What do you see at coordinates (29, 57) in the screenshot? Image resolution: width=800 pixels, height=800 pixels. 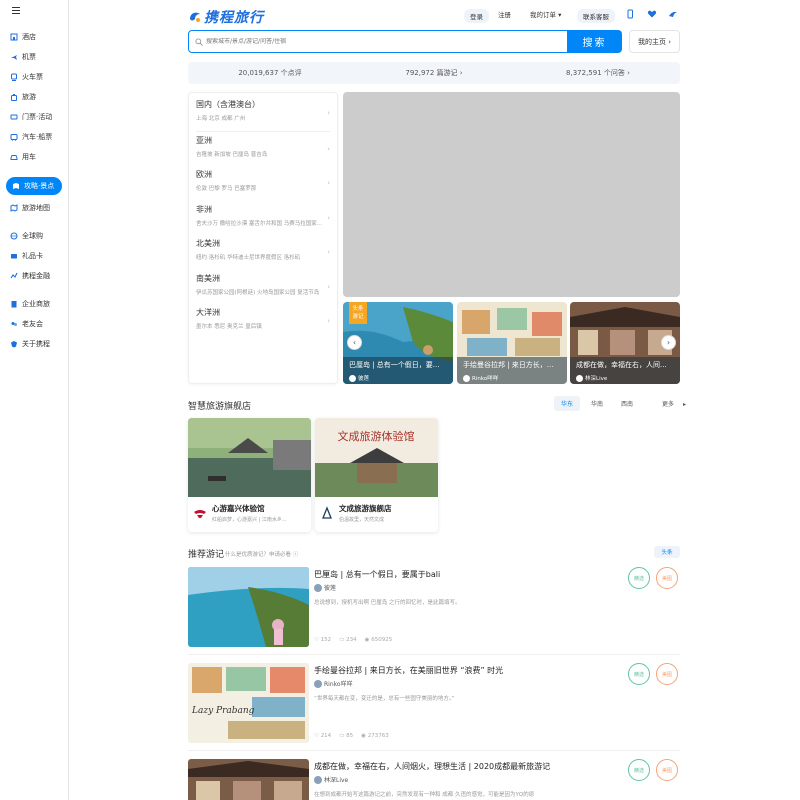 I see `sidebar-item-label: 机票` at bounding box center [29, 57].